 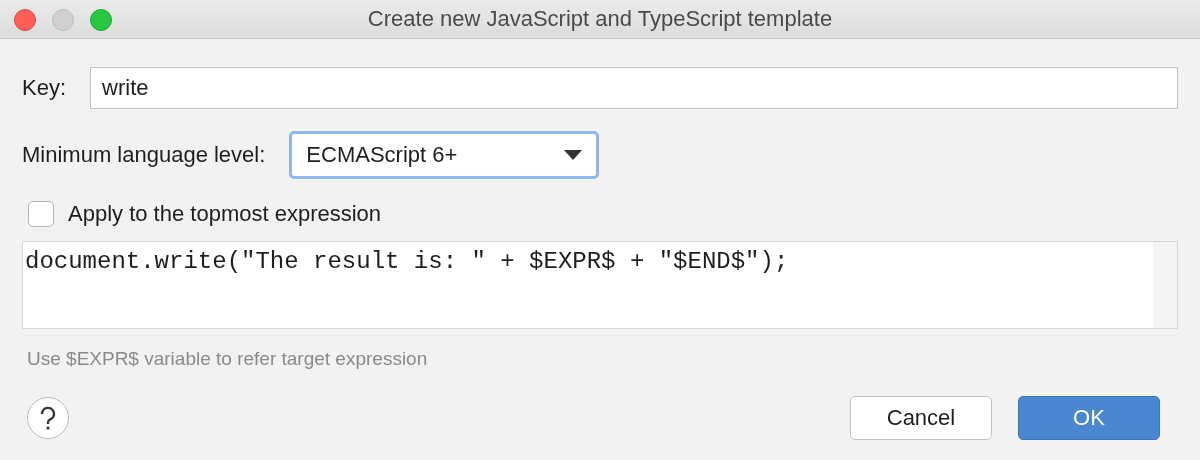 I want to click on language-level-label: Minimum language level:, so click(x=144, y=155).